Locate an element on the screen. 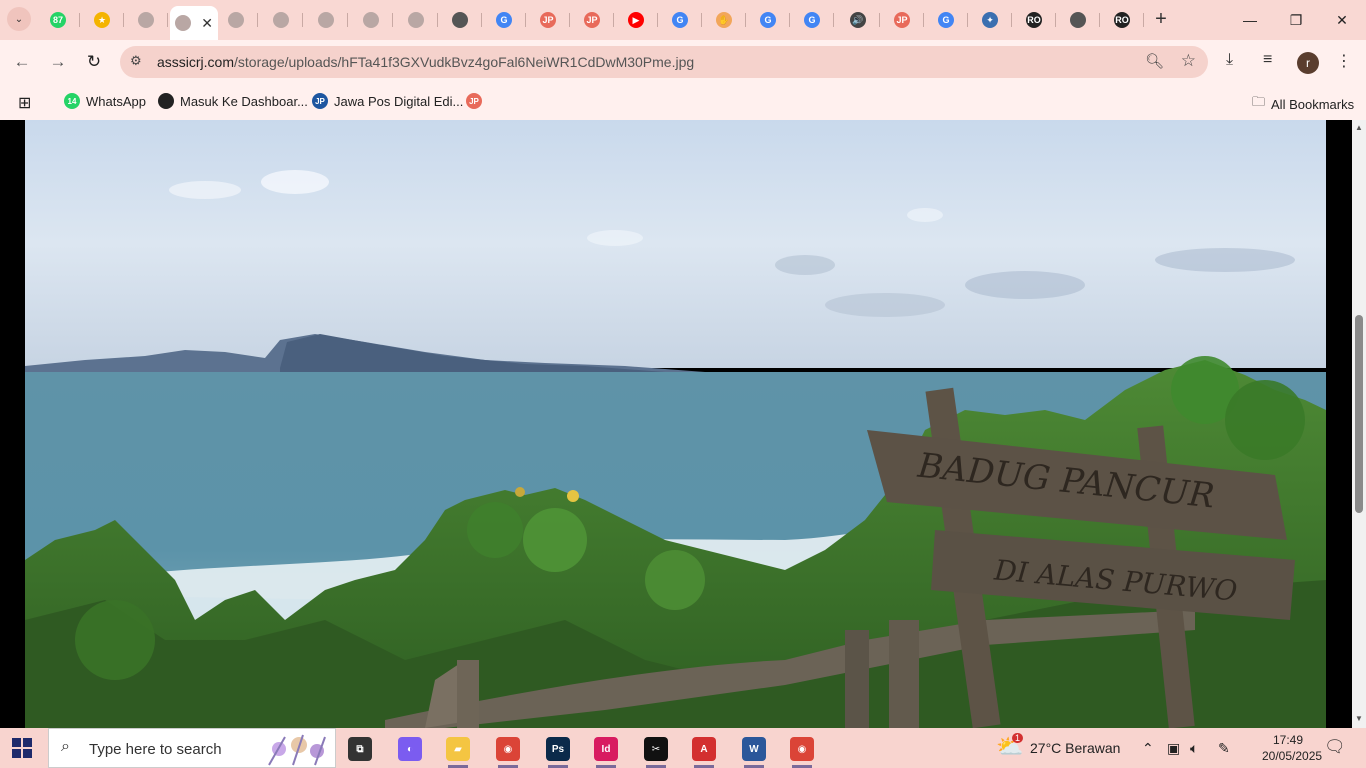 Image resolution: width=1366 pixels, height=768 pixels. download-icon: ⤓ is located at coordinates (1229, 60).